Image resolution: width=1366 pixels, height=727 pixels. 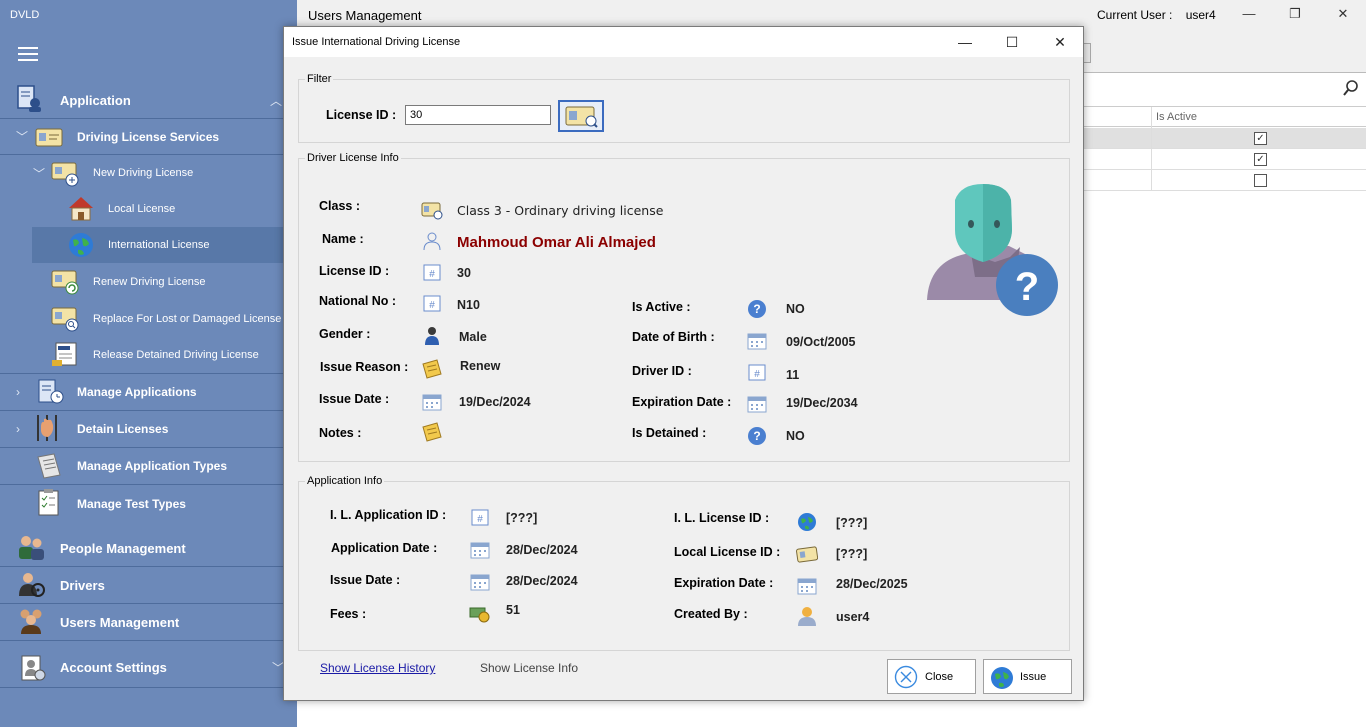 What do you see at coordinates (807, 616) in the screenshot?
I see `user-icon` at bounding box center [807, 616].